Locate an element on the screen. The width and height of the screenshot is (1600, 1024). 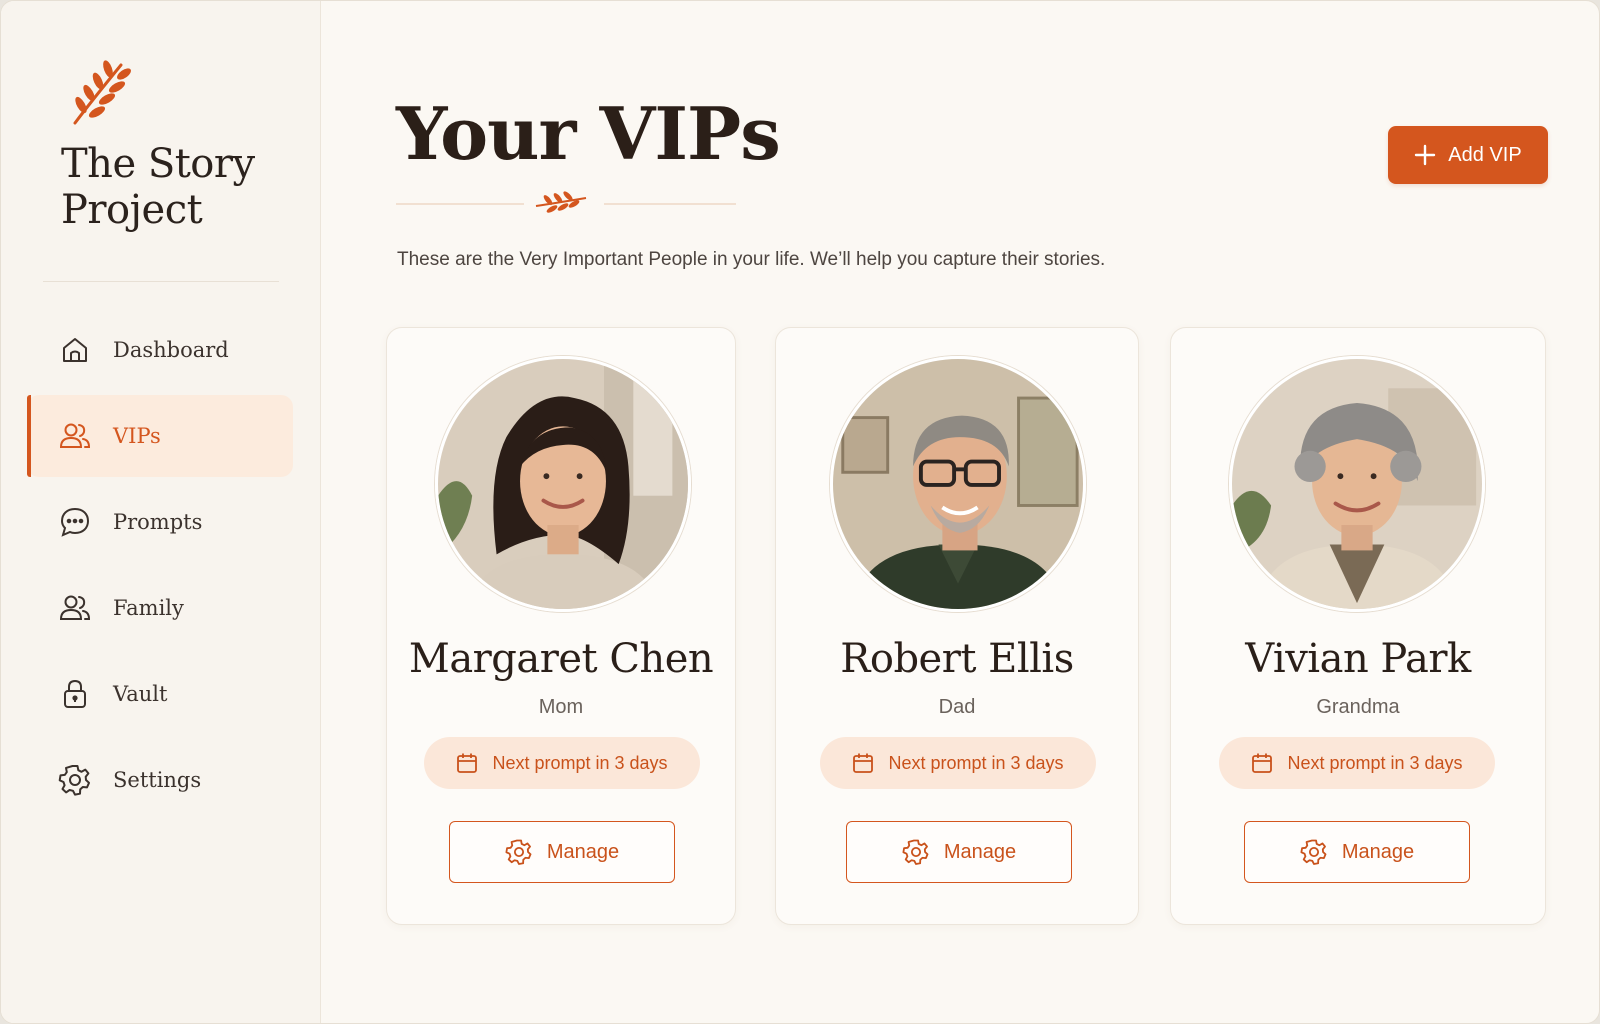
sidebar-item-label: Family is located at coordinates (148, 608).